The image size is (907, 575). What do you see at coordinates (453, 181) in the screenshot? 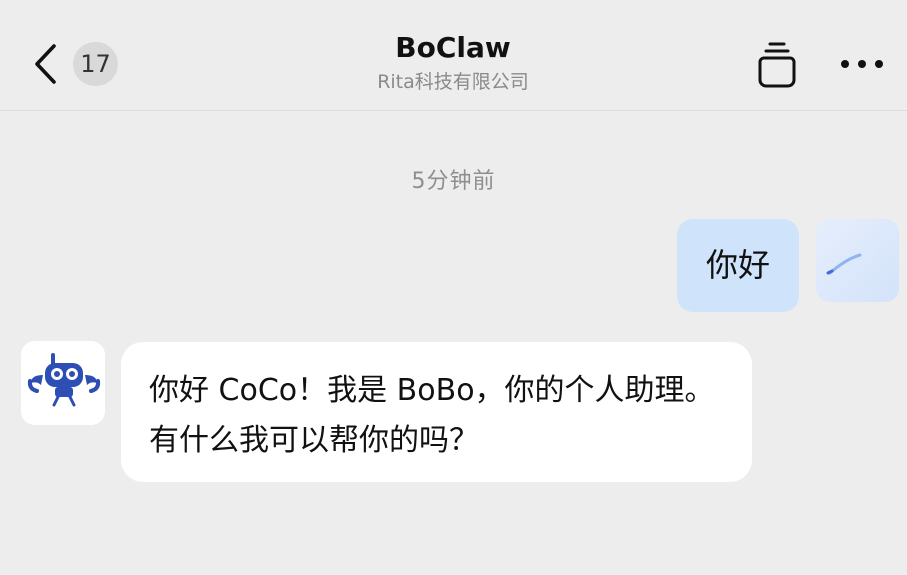
I see `message-timestamp: 5分钟前` at bounding box center [453, 181].